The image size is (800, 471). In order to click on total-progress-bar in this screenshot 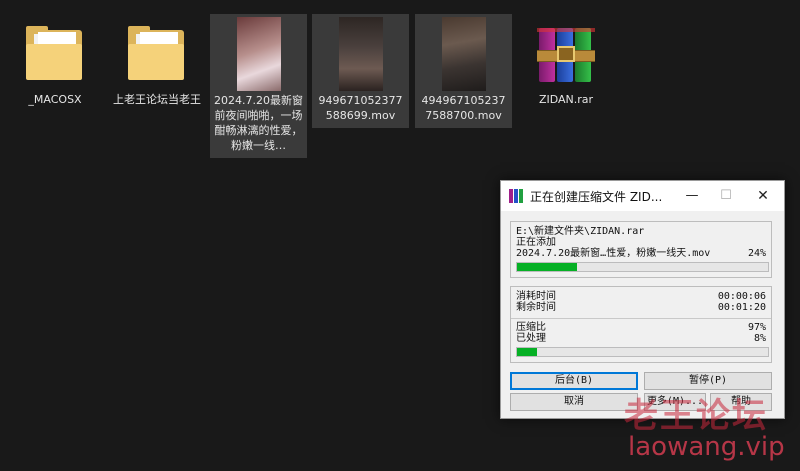, I will do `click(642, 352)`.